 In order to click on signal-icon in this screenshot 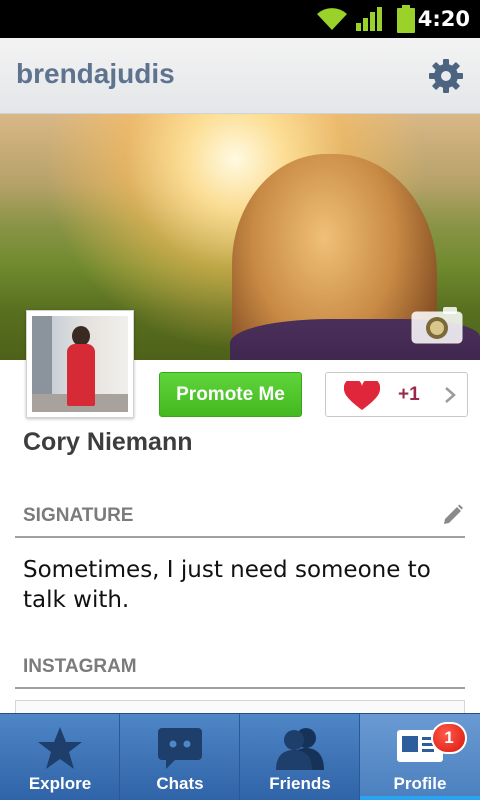, I will do `click(369, 19)`.